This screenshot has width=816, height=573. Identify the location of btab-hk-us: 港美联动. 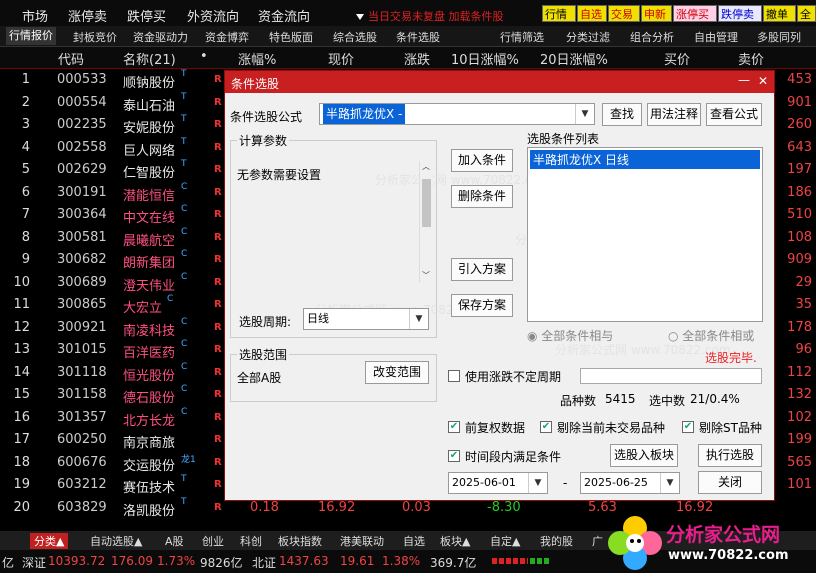
(362, 541).